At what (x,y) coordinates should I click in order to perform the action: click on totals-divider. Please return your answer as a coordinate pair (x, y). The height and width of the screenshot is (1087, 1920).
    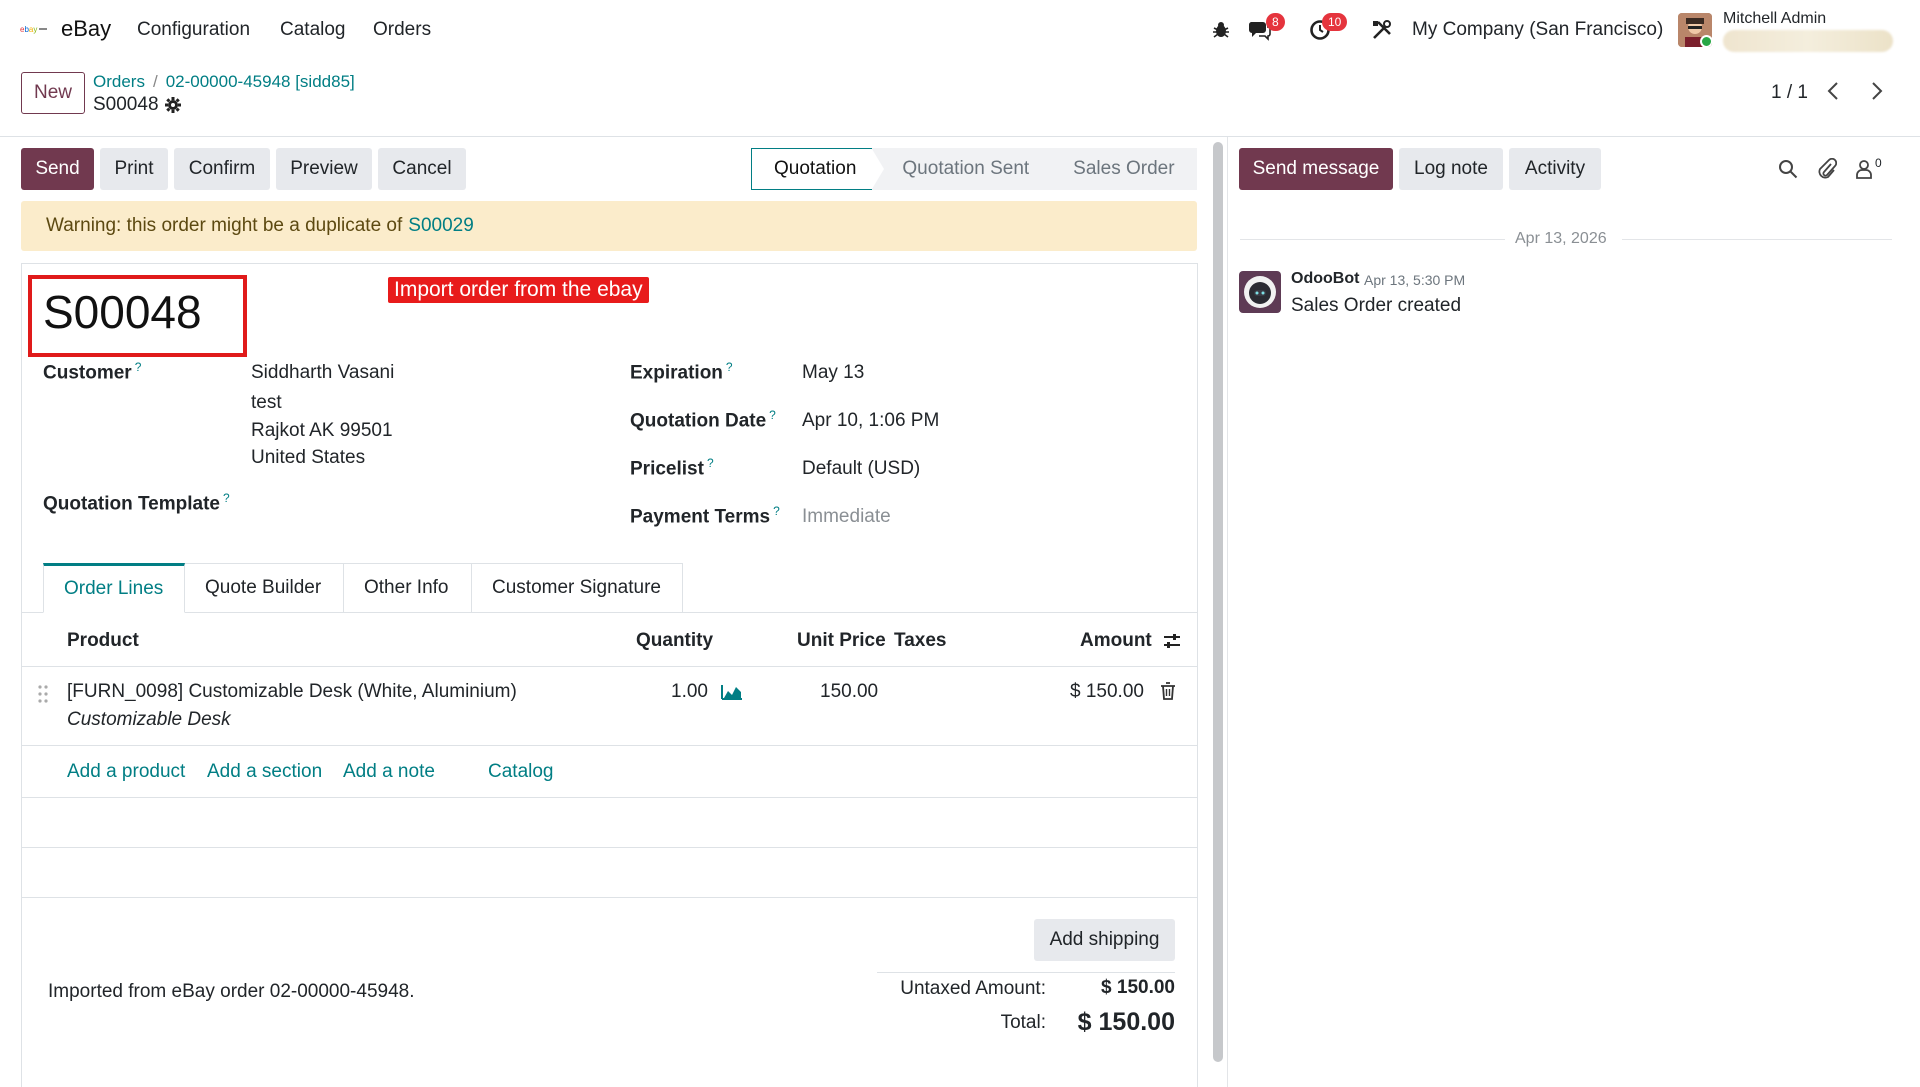
    Looking at the image, I should click on (1026, 972).